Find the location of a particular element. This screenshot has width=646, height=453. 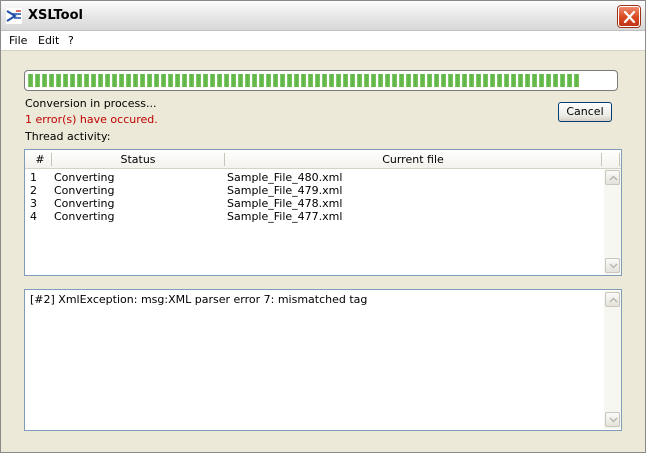

thread-number: 4 is located at coordinates (33, 216).